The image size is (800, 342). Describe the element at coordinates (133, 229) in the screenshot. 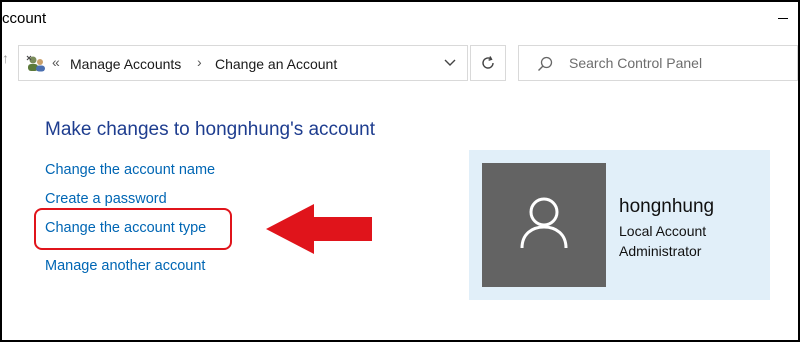

I see `annotation-highlight-box` at that location.